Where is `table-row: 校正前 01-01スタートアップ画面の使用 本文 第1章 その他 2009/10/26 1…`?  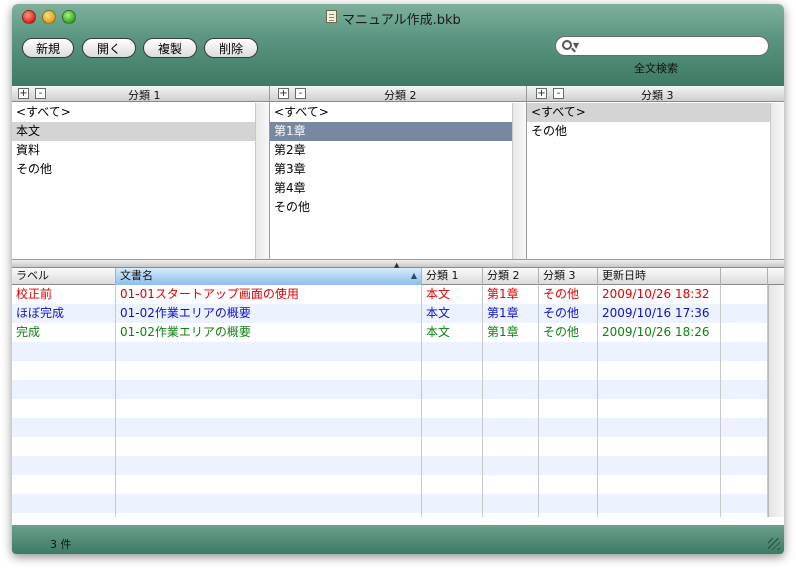
table-row: 校正前 01-01スタートアップ画面の使用 本文 第1章 その他 2009/10/26 1… is located at coordinates (390, 294).